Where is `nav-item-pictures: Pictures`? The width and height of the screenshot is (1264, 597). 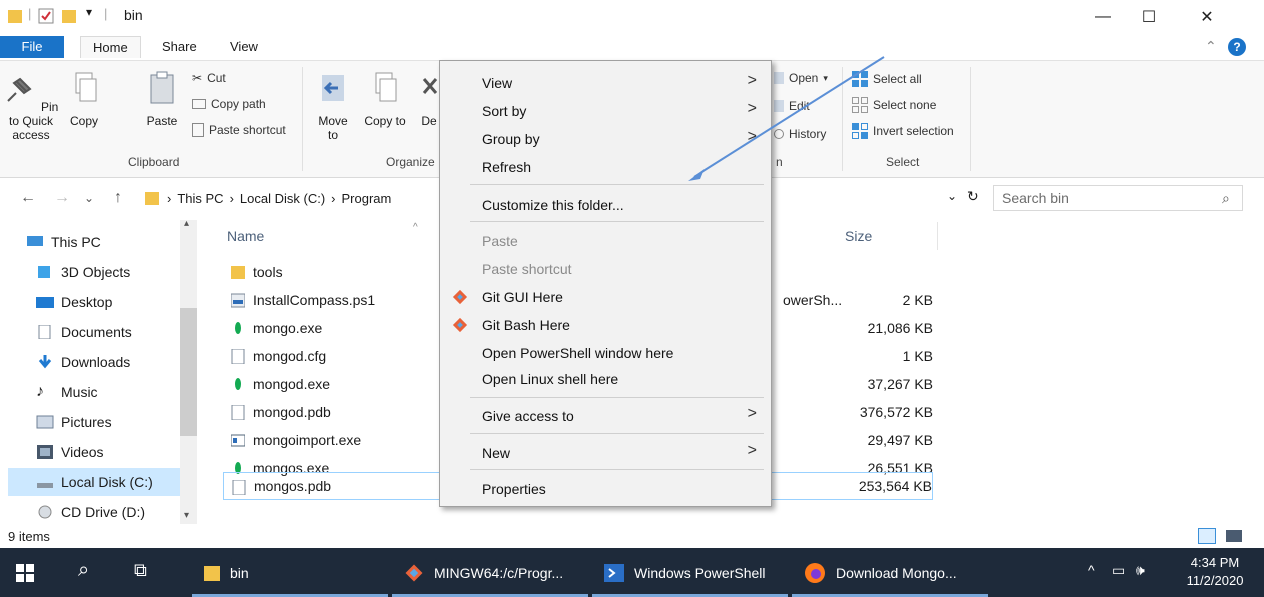
nav-item-pictures: Pictures is located at coordinates (100, 422).